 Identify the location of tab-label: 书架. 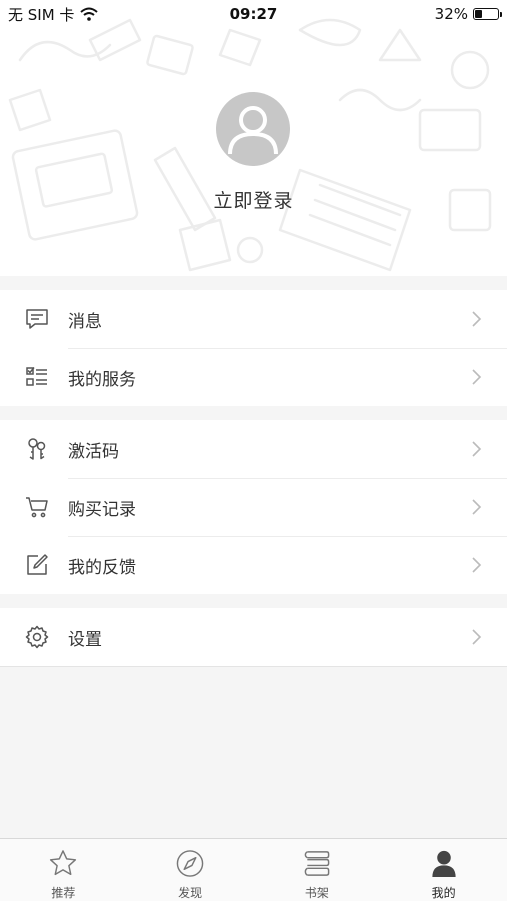
(316, 893).